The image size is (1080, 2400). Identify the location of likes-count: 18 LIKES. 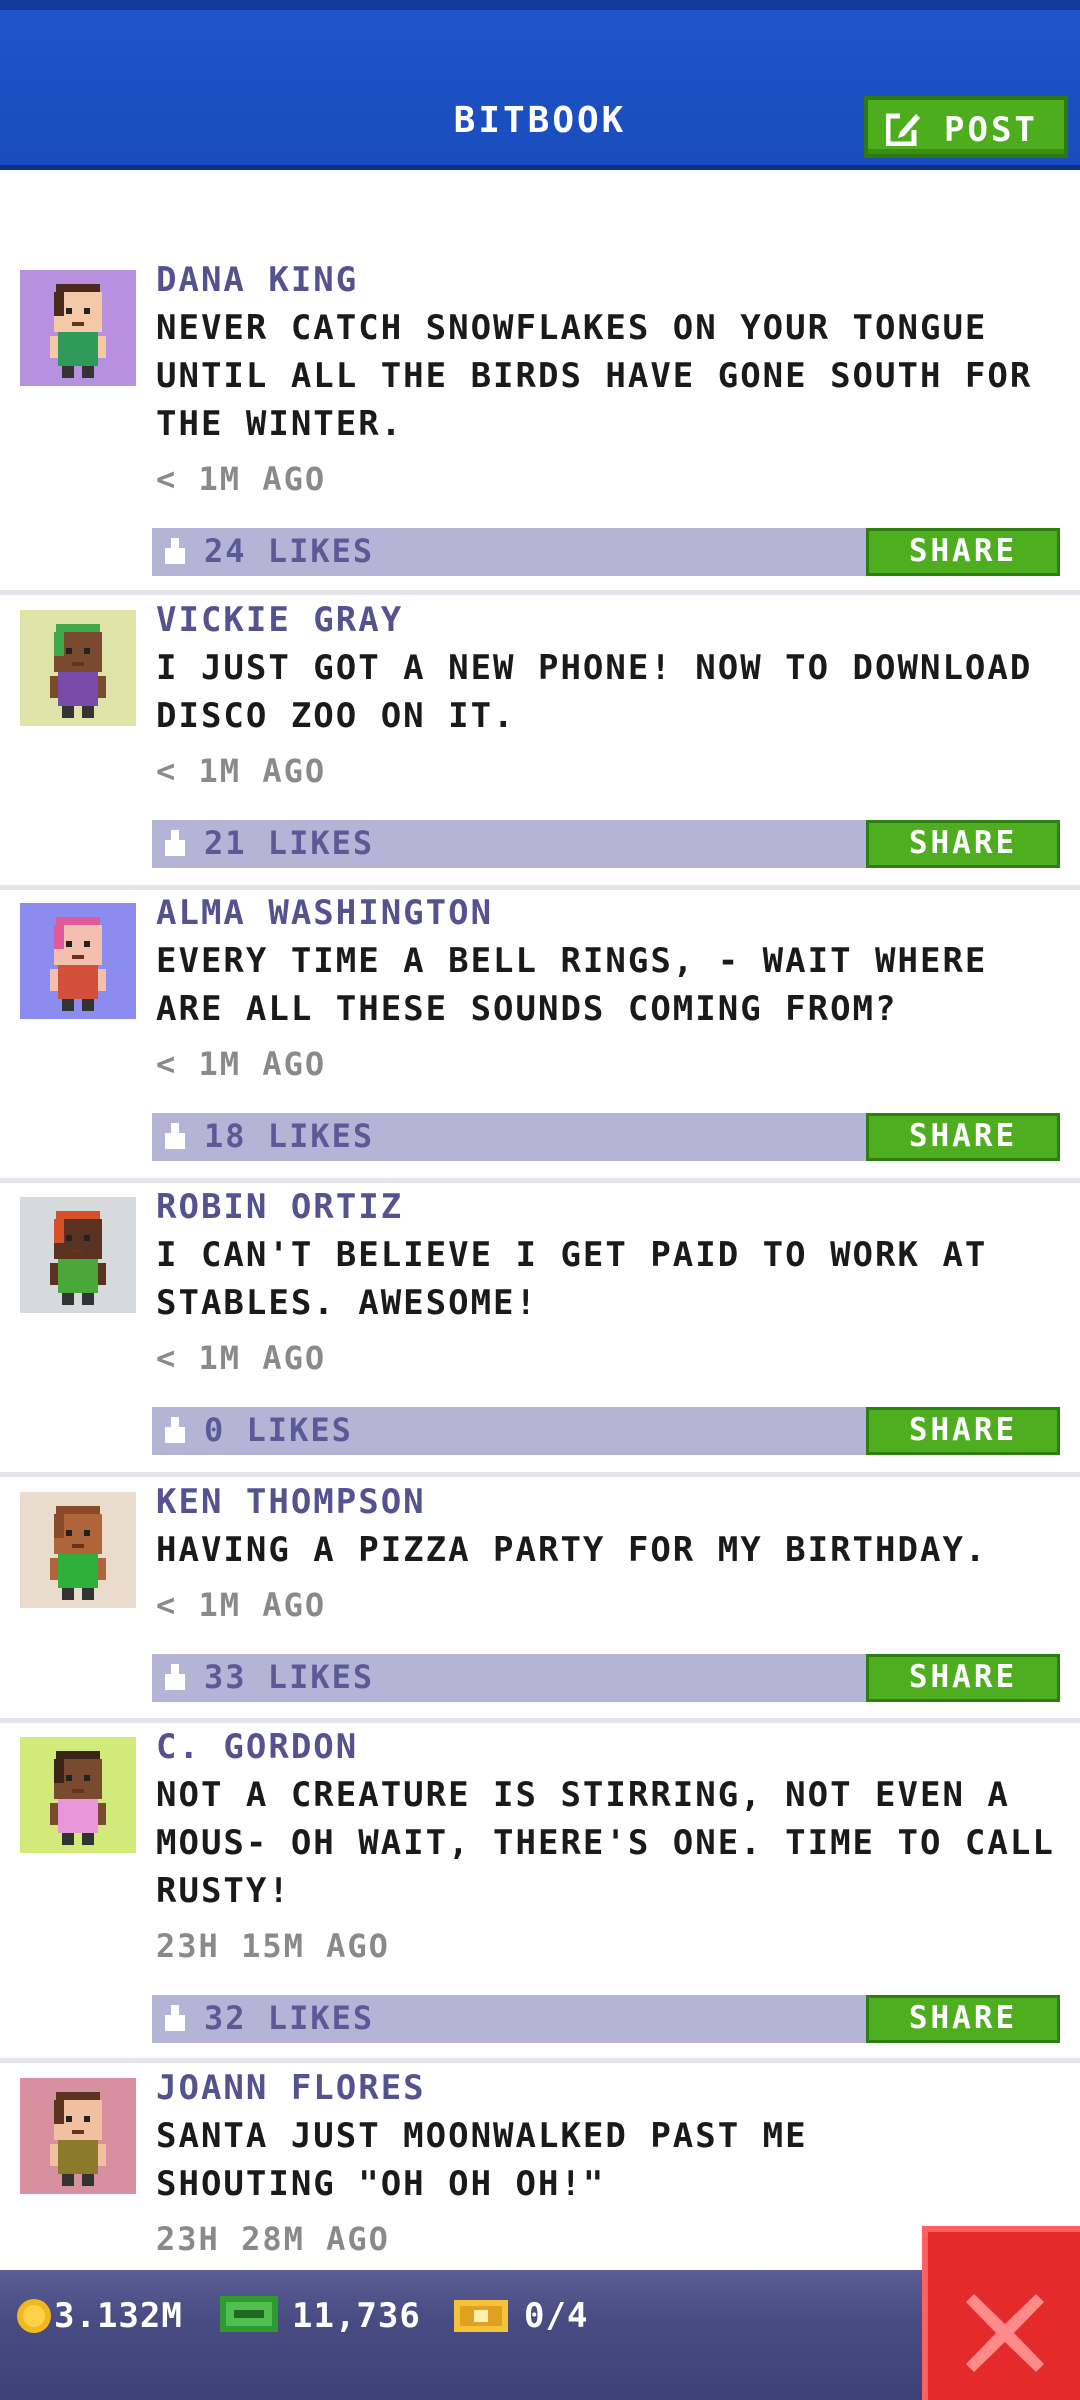
(289, 1136).